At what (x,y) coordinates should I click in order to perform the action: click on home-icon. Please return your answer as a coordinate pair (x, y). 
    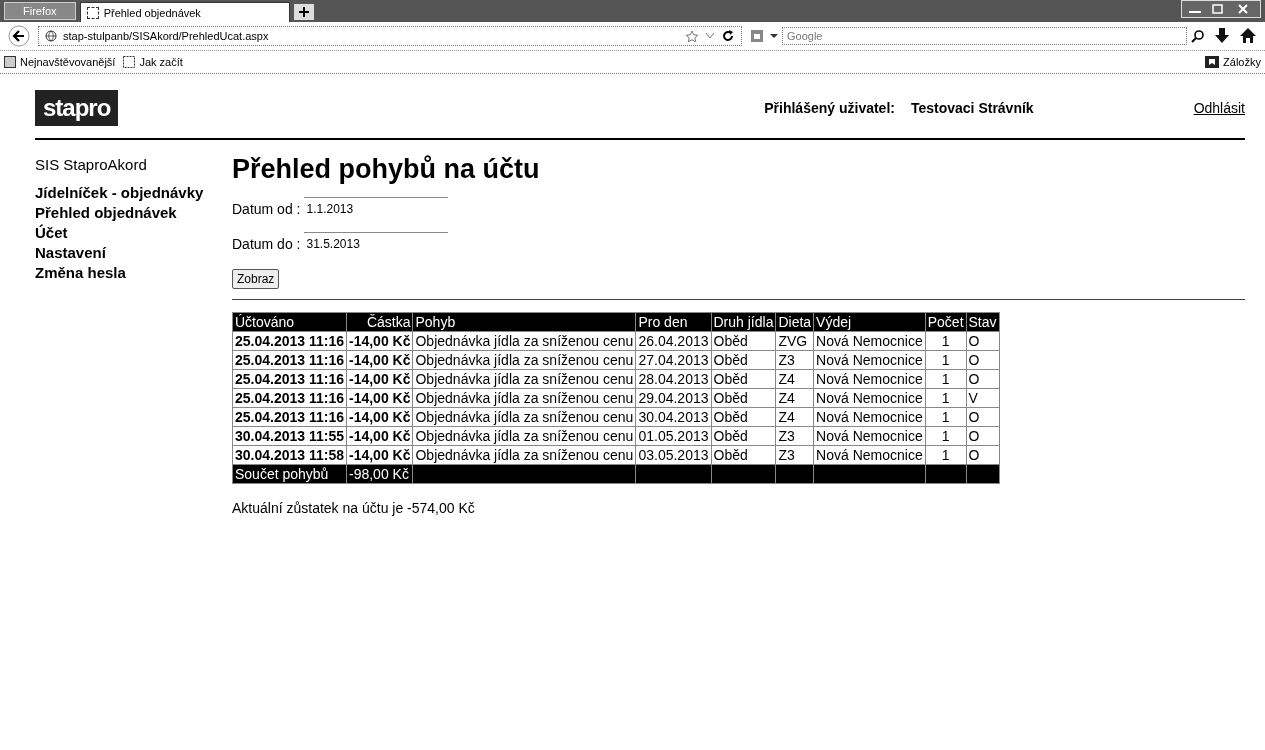
    Looking at the image, I should click on (1248, 36).